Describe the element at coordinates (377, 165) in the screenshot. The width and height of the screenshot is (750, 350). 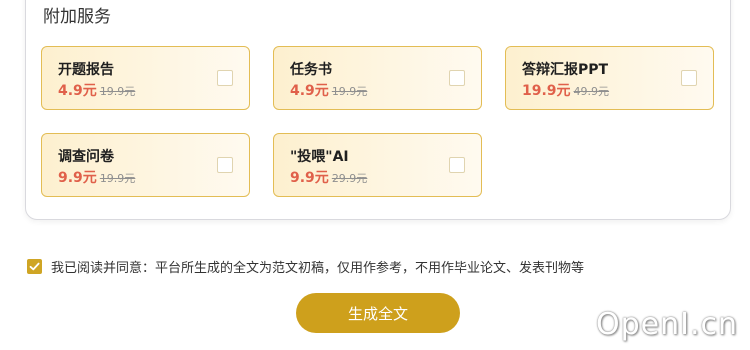
I see `service-option-feed-ai: "投喂"AI 9.9元 29.9元` at that location.